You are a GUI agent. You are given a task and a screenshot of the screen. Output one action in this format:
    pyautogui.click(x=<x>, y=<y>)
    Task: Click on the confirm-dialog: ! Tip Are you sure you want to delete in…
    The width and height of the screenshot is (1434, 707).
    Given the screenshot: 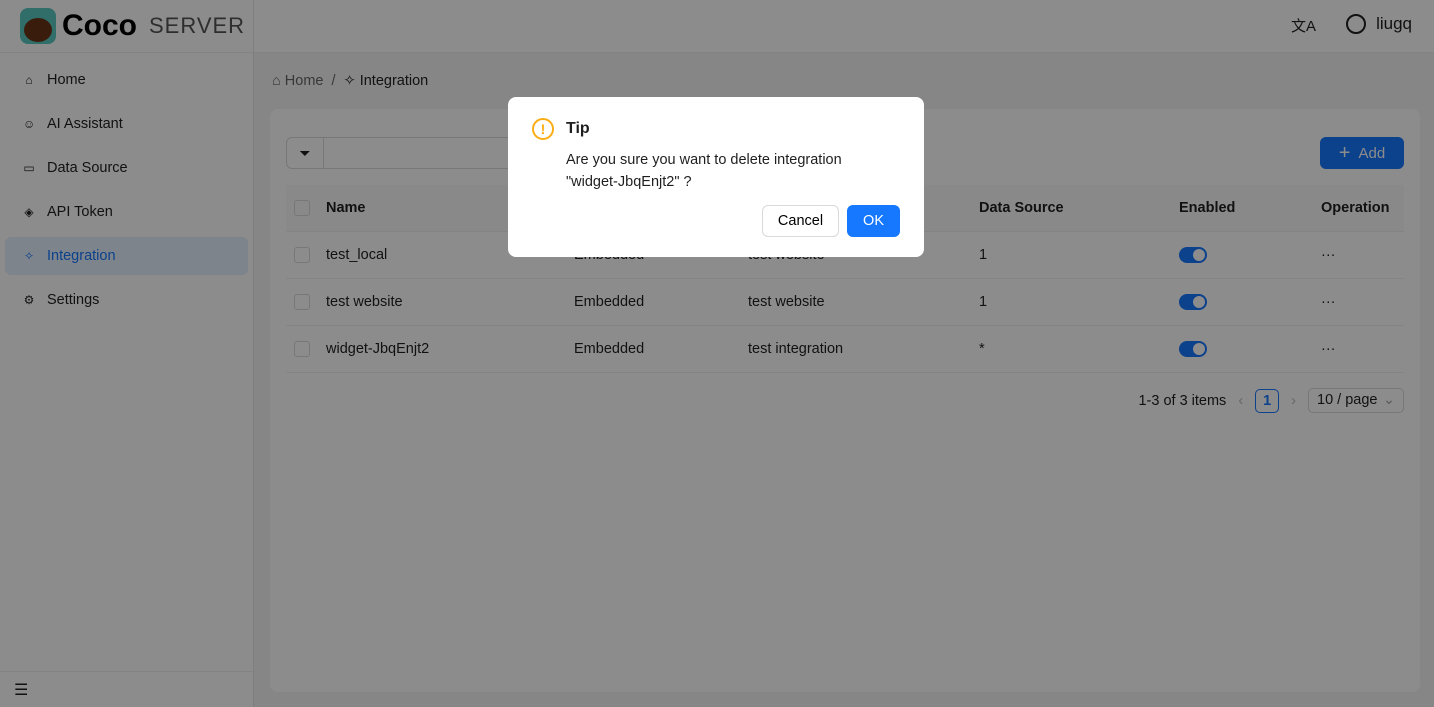 What is the action you would take?
    pyautogui.click(x=716, y=177)
    